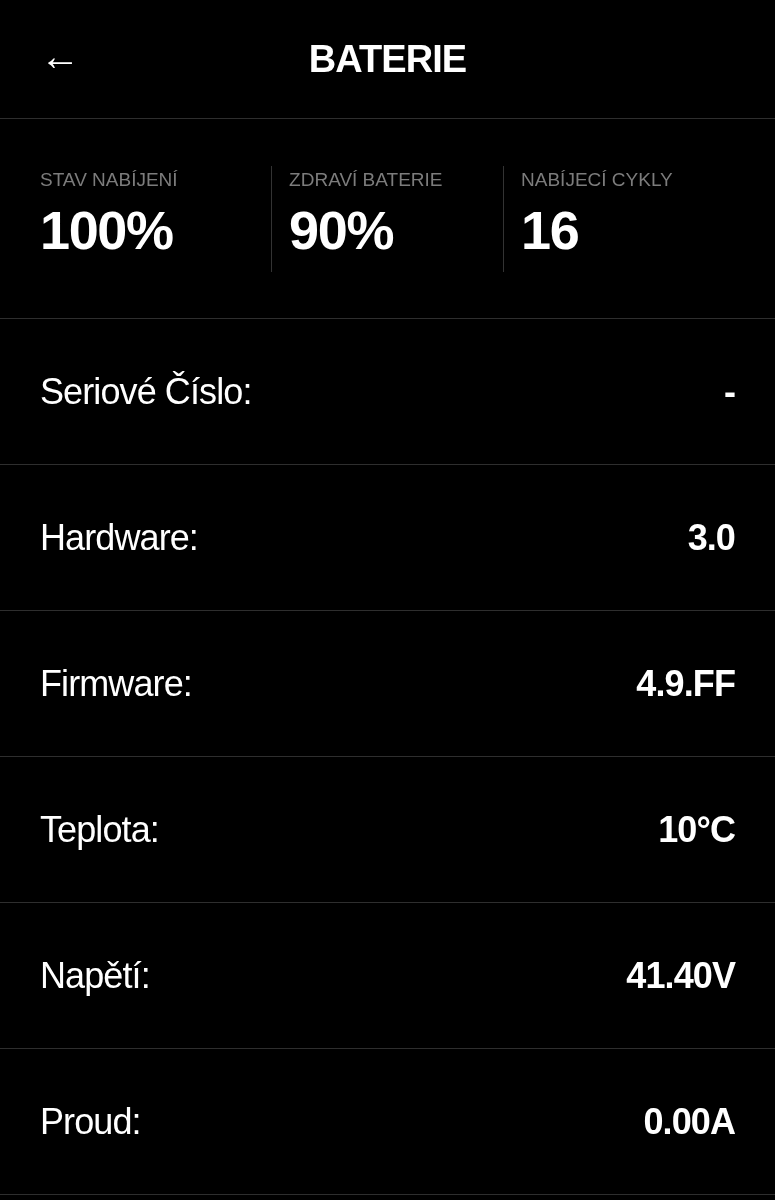 The width and height of the screenshot is (775, 1200). I want to click on stat-label: NABÍJECÍ CYKLY, so click(597, 179).